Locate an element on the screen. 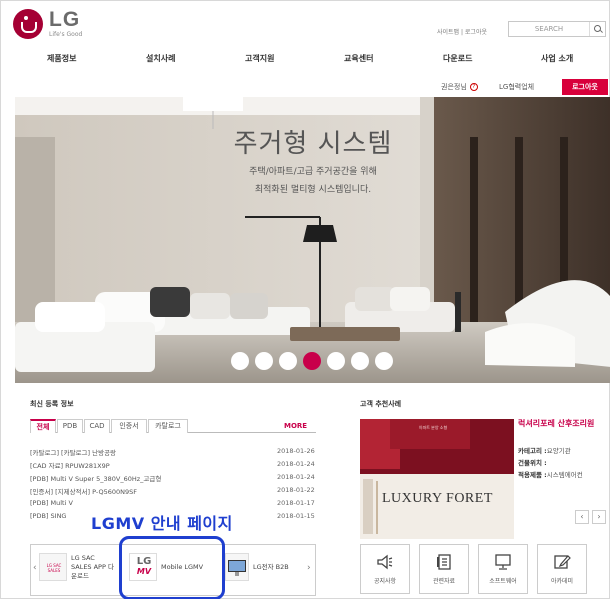 This screenshot has width=610, height=599. case-category-label: 카테고리 : is located at coordinates (532, 451).